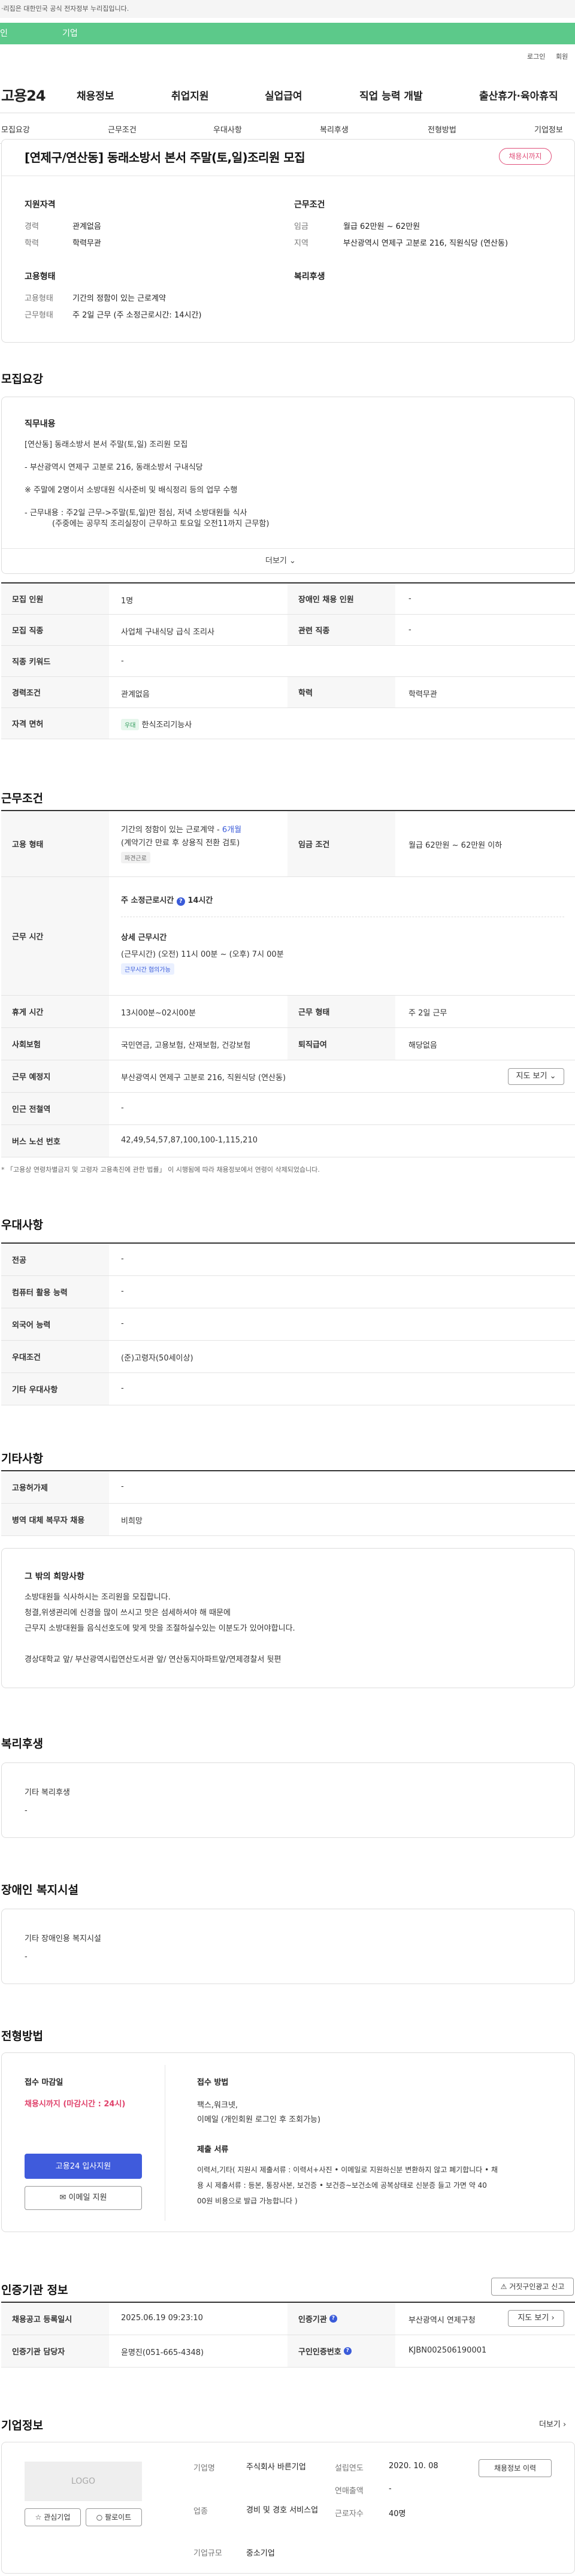 This screenshot has height=2576, width=575. Describe the element at coordinates (99, 2517) in the screenshot. I see `circle-icon: ○` at that location.